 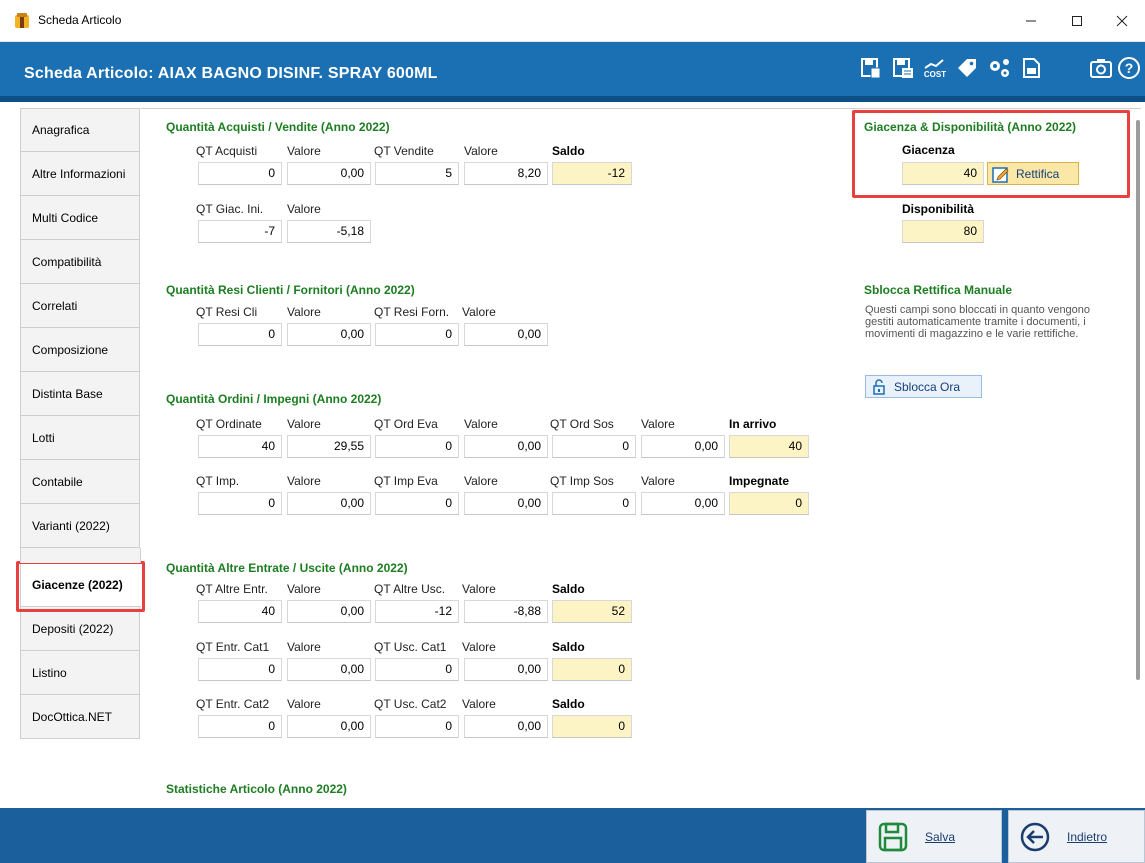 What do you see at coordinates (80, 262) in the screenshot?
I see `sidebar-item-compatibilita: Compatibilità` at bounding box center [80, 262].